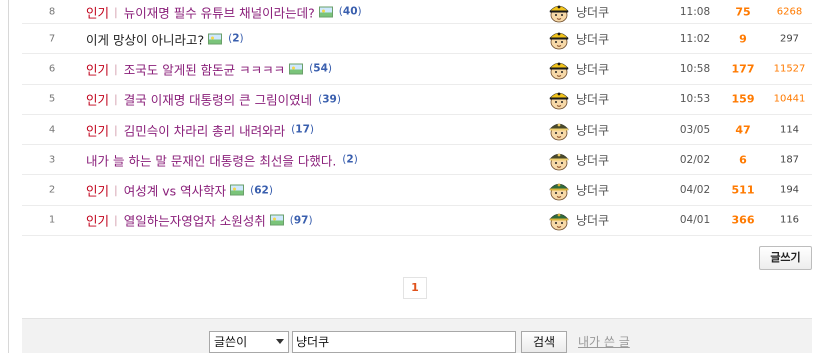 This screenshot has height=353, width=822. What do you see at coordinates (249, 342) in the screenshot?
I see `search-field-select: 글쓴이` at bounding box center [249, 342].